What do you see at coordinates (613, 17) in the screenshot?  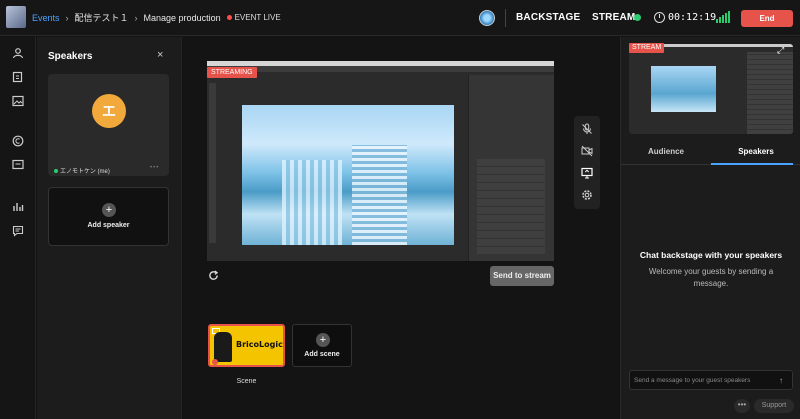 I see `stream-button: STREAM` at bounding box center [613, 17].